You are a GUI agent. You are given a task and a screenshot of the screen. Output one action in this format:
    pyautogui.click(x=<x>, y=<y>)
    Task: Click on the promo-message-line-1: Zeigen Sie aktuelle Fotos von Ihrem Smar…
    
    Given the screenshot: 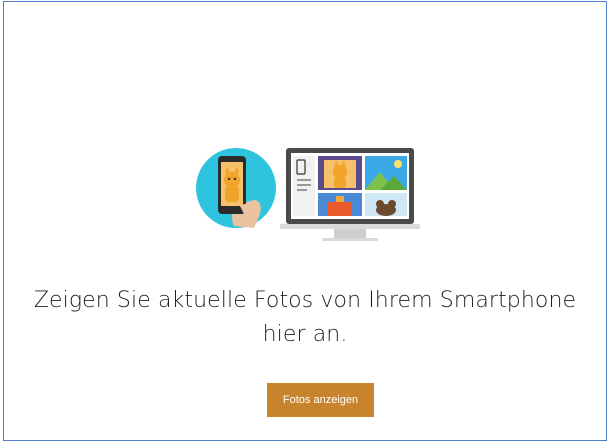 What is the action you would take?
    pyautogui.click(x=305, y=300)
    